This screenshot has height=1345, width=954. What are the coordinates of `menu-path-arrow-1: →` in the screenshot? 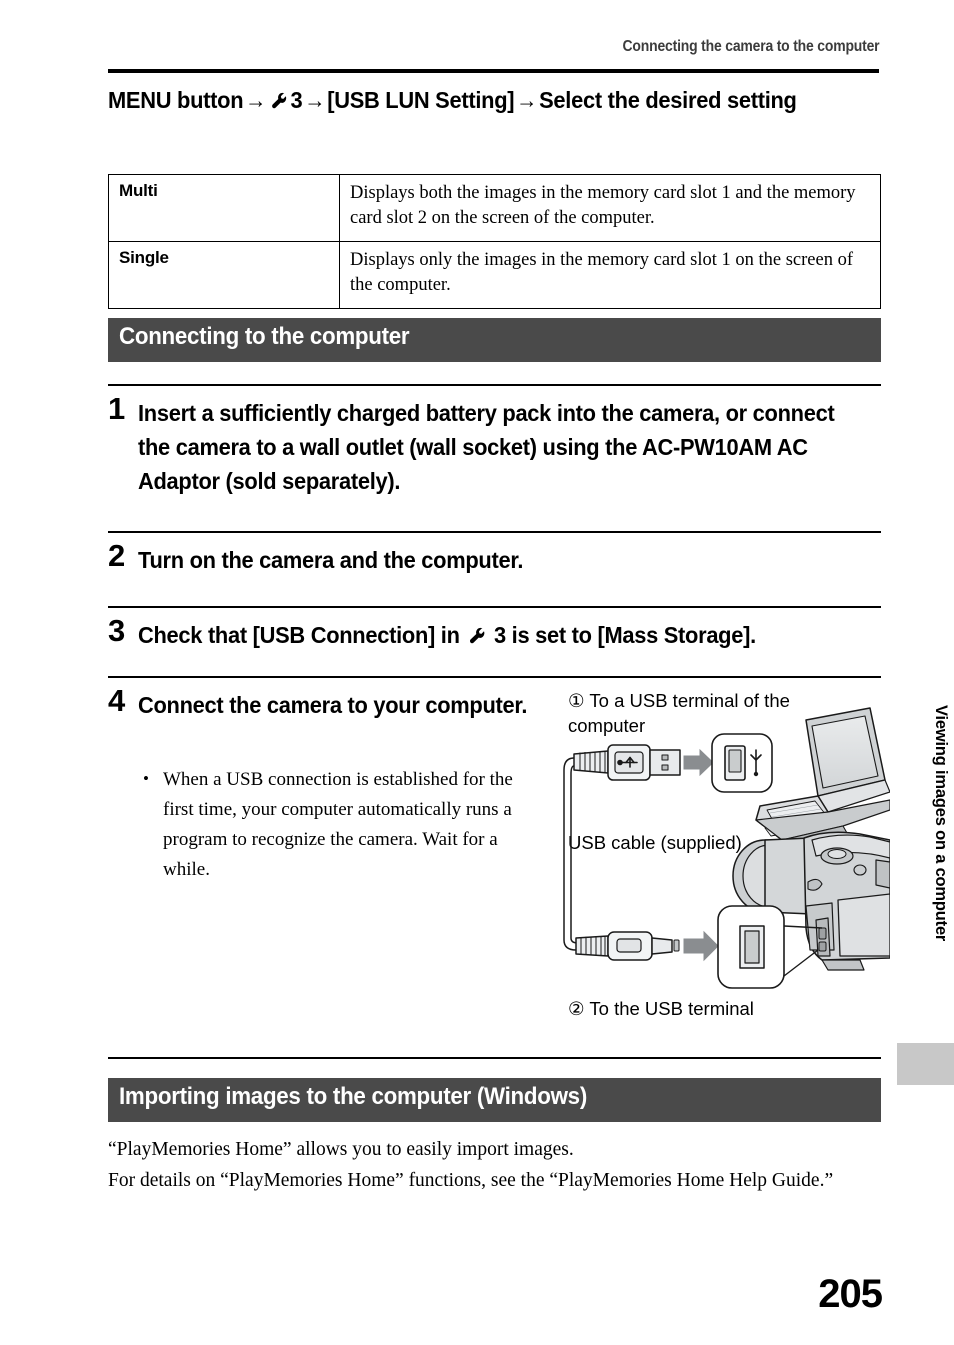 It's located at (256, 100).